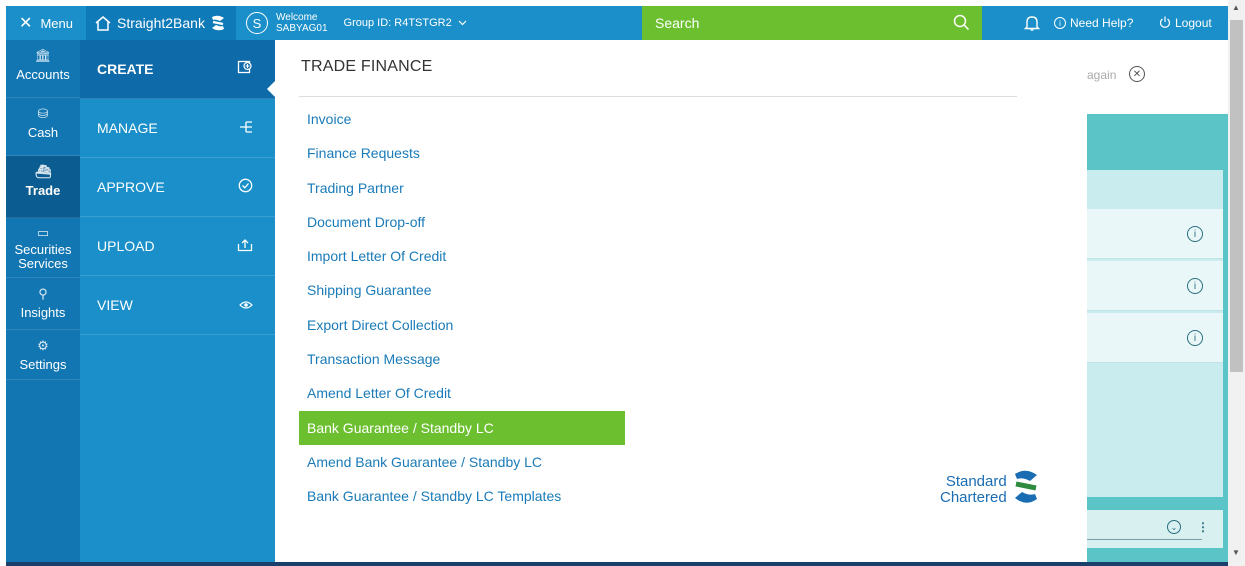 This screenshot has height=566, width=1245. Describe the element at coordinates (257, 23) in the screenshot. I see `user-avatar: S` at that location.